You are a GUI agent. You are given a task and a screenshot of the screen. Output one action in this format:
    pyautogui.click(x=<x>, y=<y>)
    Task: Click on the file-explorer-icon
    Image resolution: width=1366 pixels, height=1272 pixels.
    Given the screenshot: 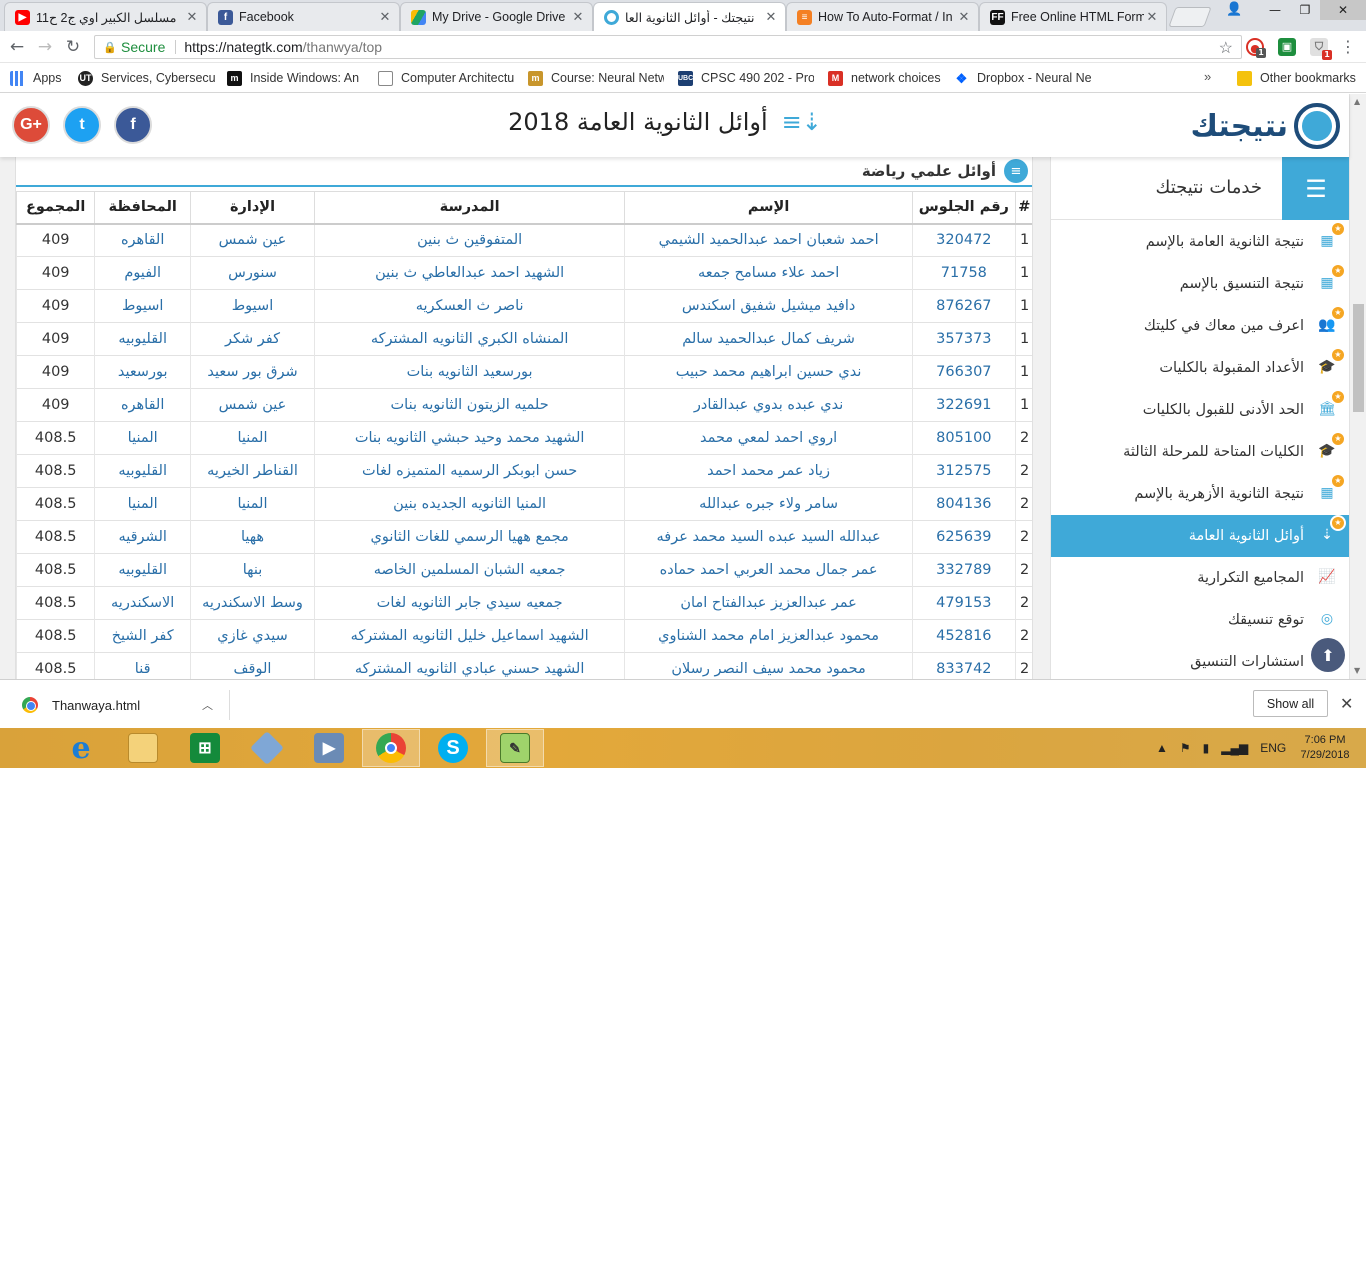 What is the action you would take?
    pyautogui.click(x=143, y=748)
    